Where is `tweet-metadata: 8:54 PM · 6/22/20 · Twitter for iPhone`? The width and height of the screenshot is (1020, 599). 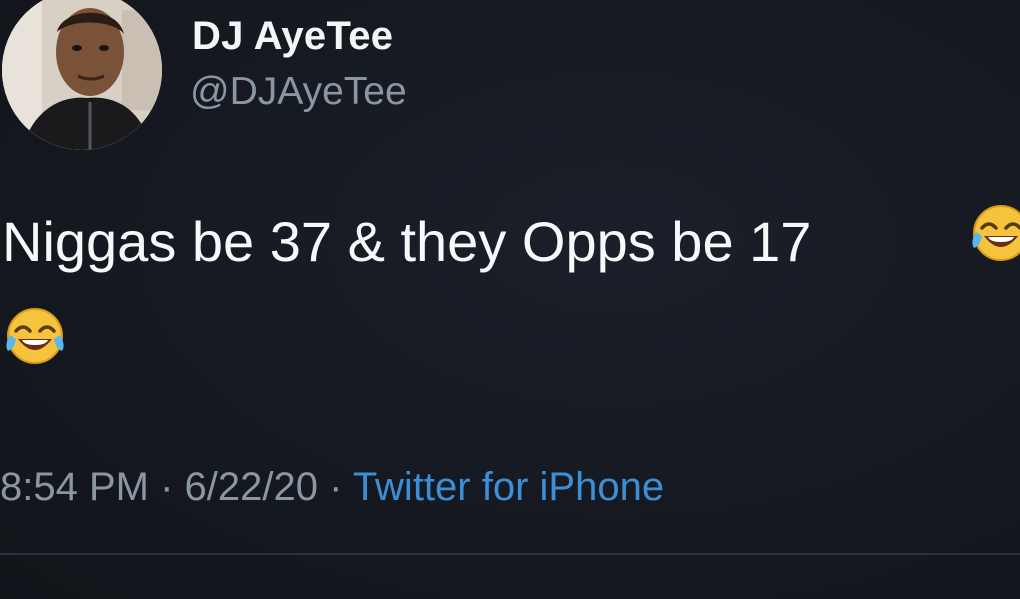 tweet-metadata: 8:54 PM · 6/22/20 · Twitter for iPhone is located at coordinates (332, 487).